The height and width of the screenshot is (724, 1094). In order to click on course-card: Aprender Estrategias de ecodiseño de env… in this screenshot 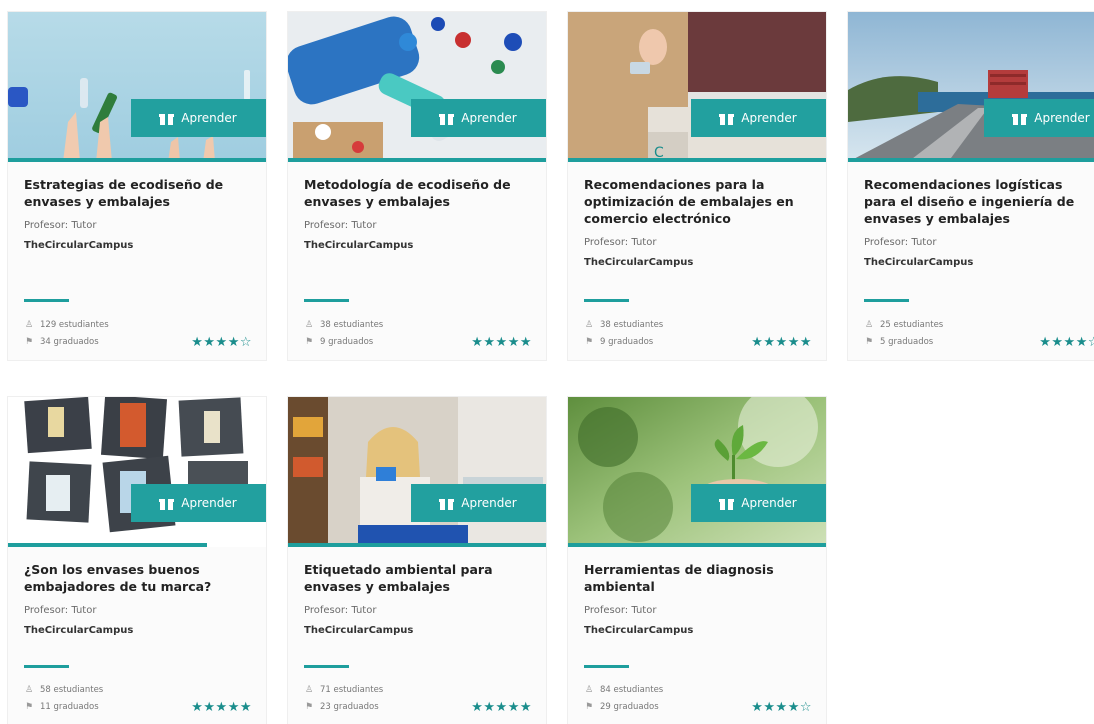, I will do `click(137, 186)`.